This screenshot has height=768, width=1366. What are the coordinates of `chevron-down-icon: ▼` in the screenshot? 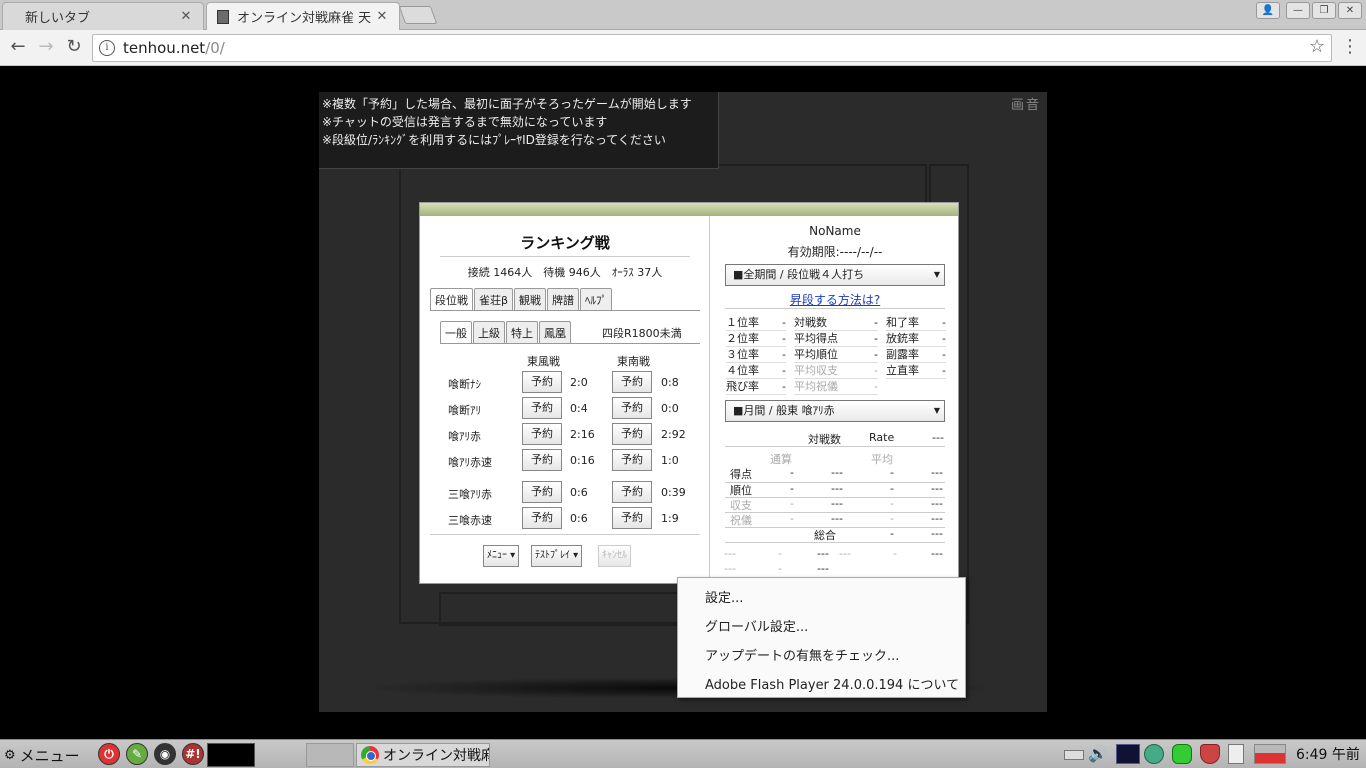 It's located at (936, 410).